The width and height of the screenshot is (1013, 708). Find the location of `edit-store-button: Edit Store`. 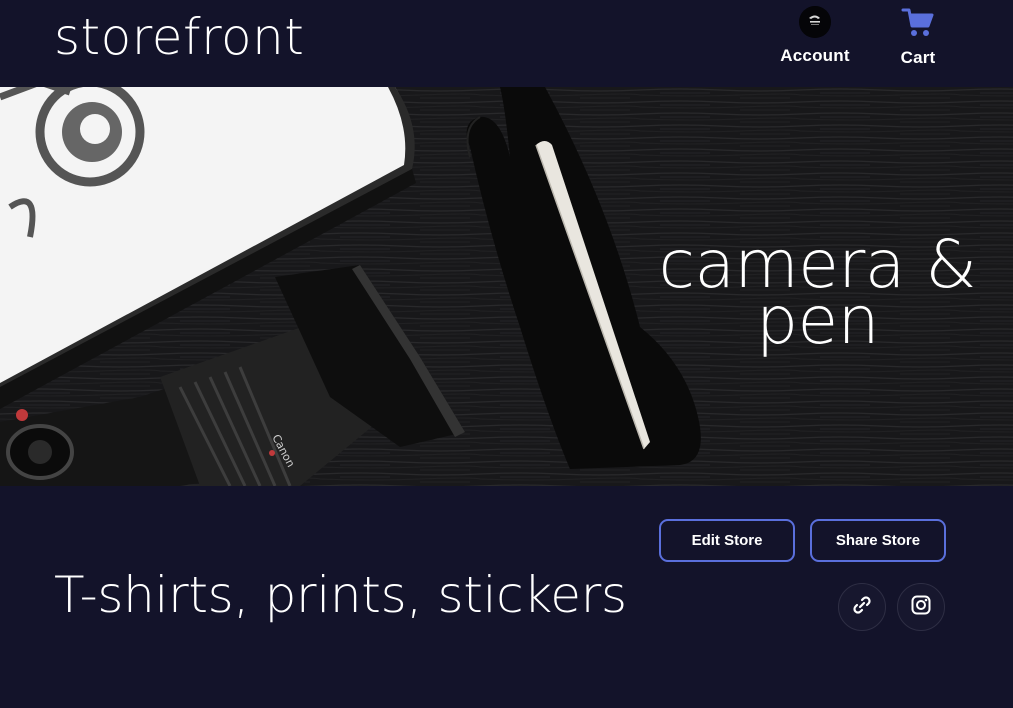

edit-store-button: Edit Store is located at coordinates (727, 540).